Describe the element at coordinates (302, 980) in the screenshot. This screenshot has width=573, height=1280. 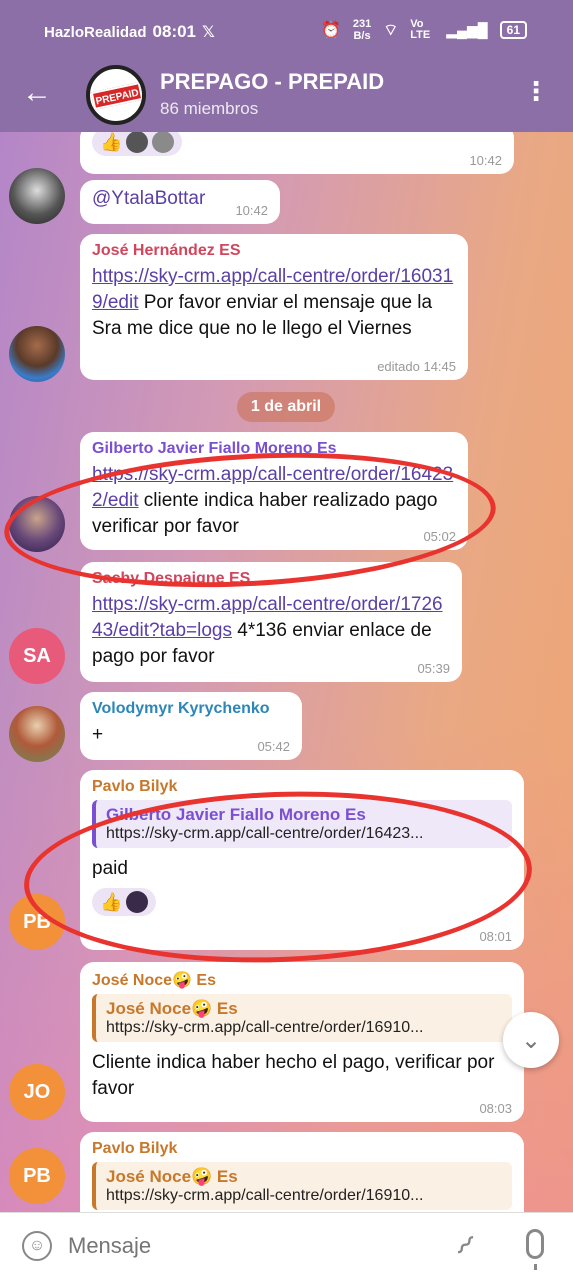
I see `sender-name: José Noce🤪 Es` at that location.